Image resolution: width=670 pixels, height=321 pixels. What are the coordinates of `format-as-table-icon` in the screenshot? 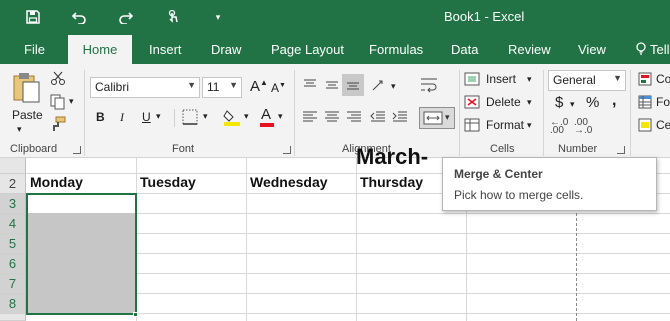 It's located at (645, 102).